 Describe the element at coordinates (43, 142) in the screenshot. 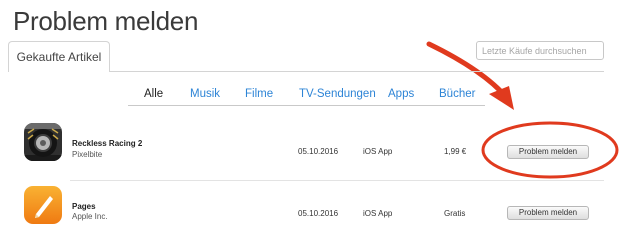

I see `reckless-racing-2-app-icon` at that location.